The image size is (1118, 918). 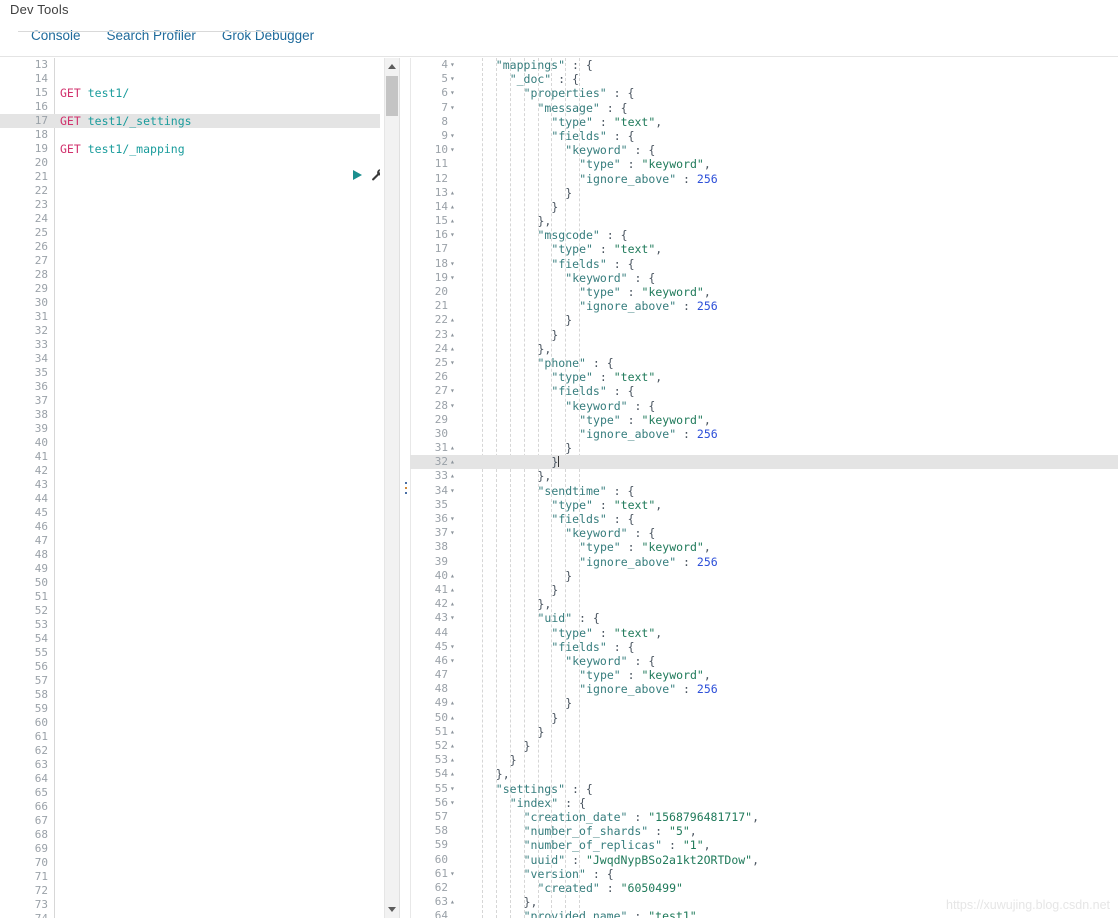 I want to click on editor-line: 45, so click(x=190, y=513).